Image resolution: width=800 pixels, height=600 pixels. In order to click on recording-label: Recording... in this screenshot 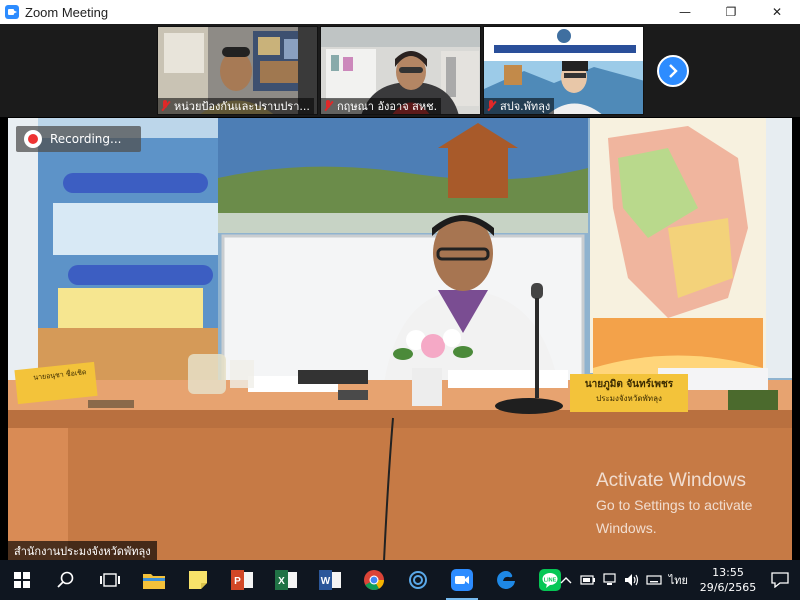, I will do `click(86, 139)`.